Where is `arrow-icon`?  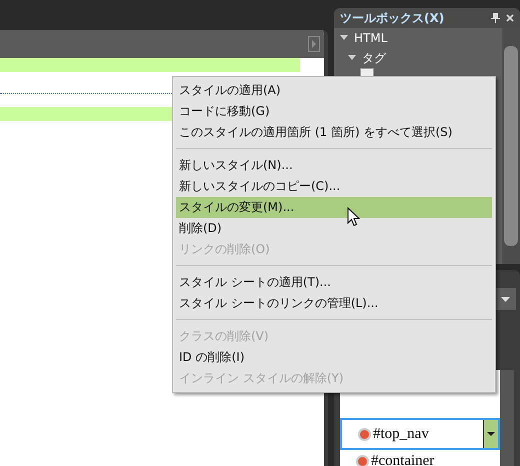 arrow-icon is located at coordinates (314, 44).